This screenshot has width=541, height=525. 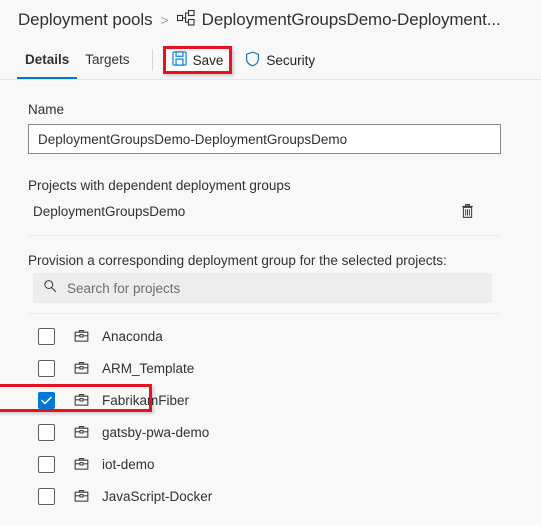 I want to click on security-button-label: Security, so click(x=291, y=60).